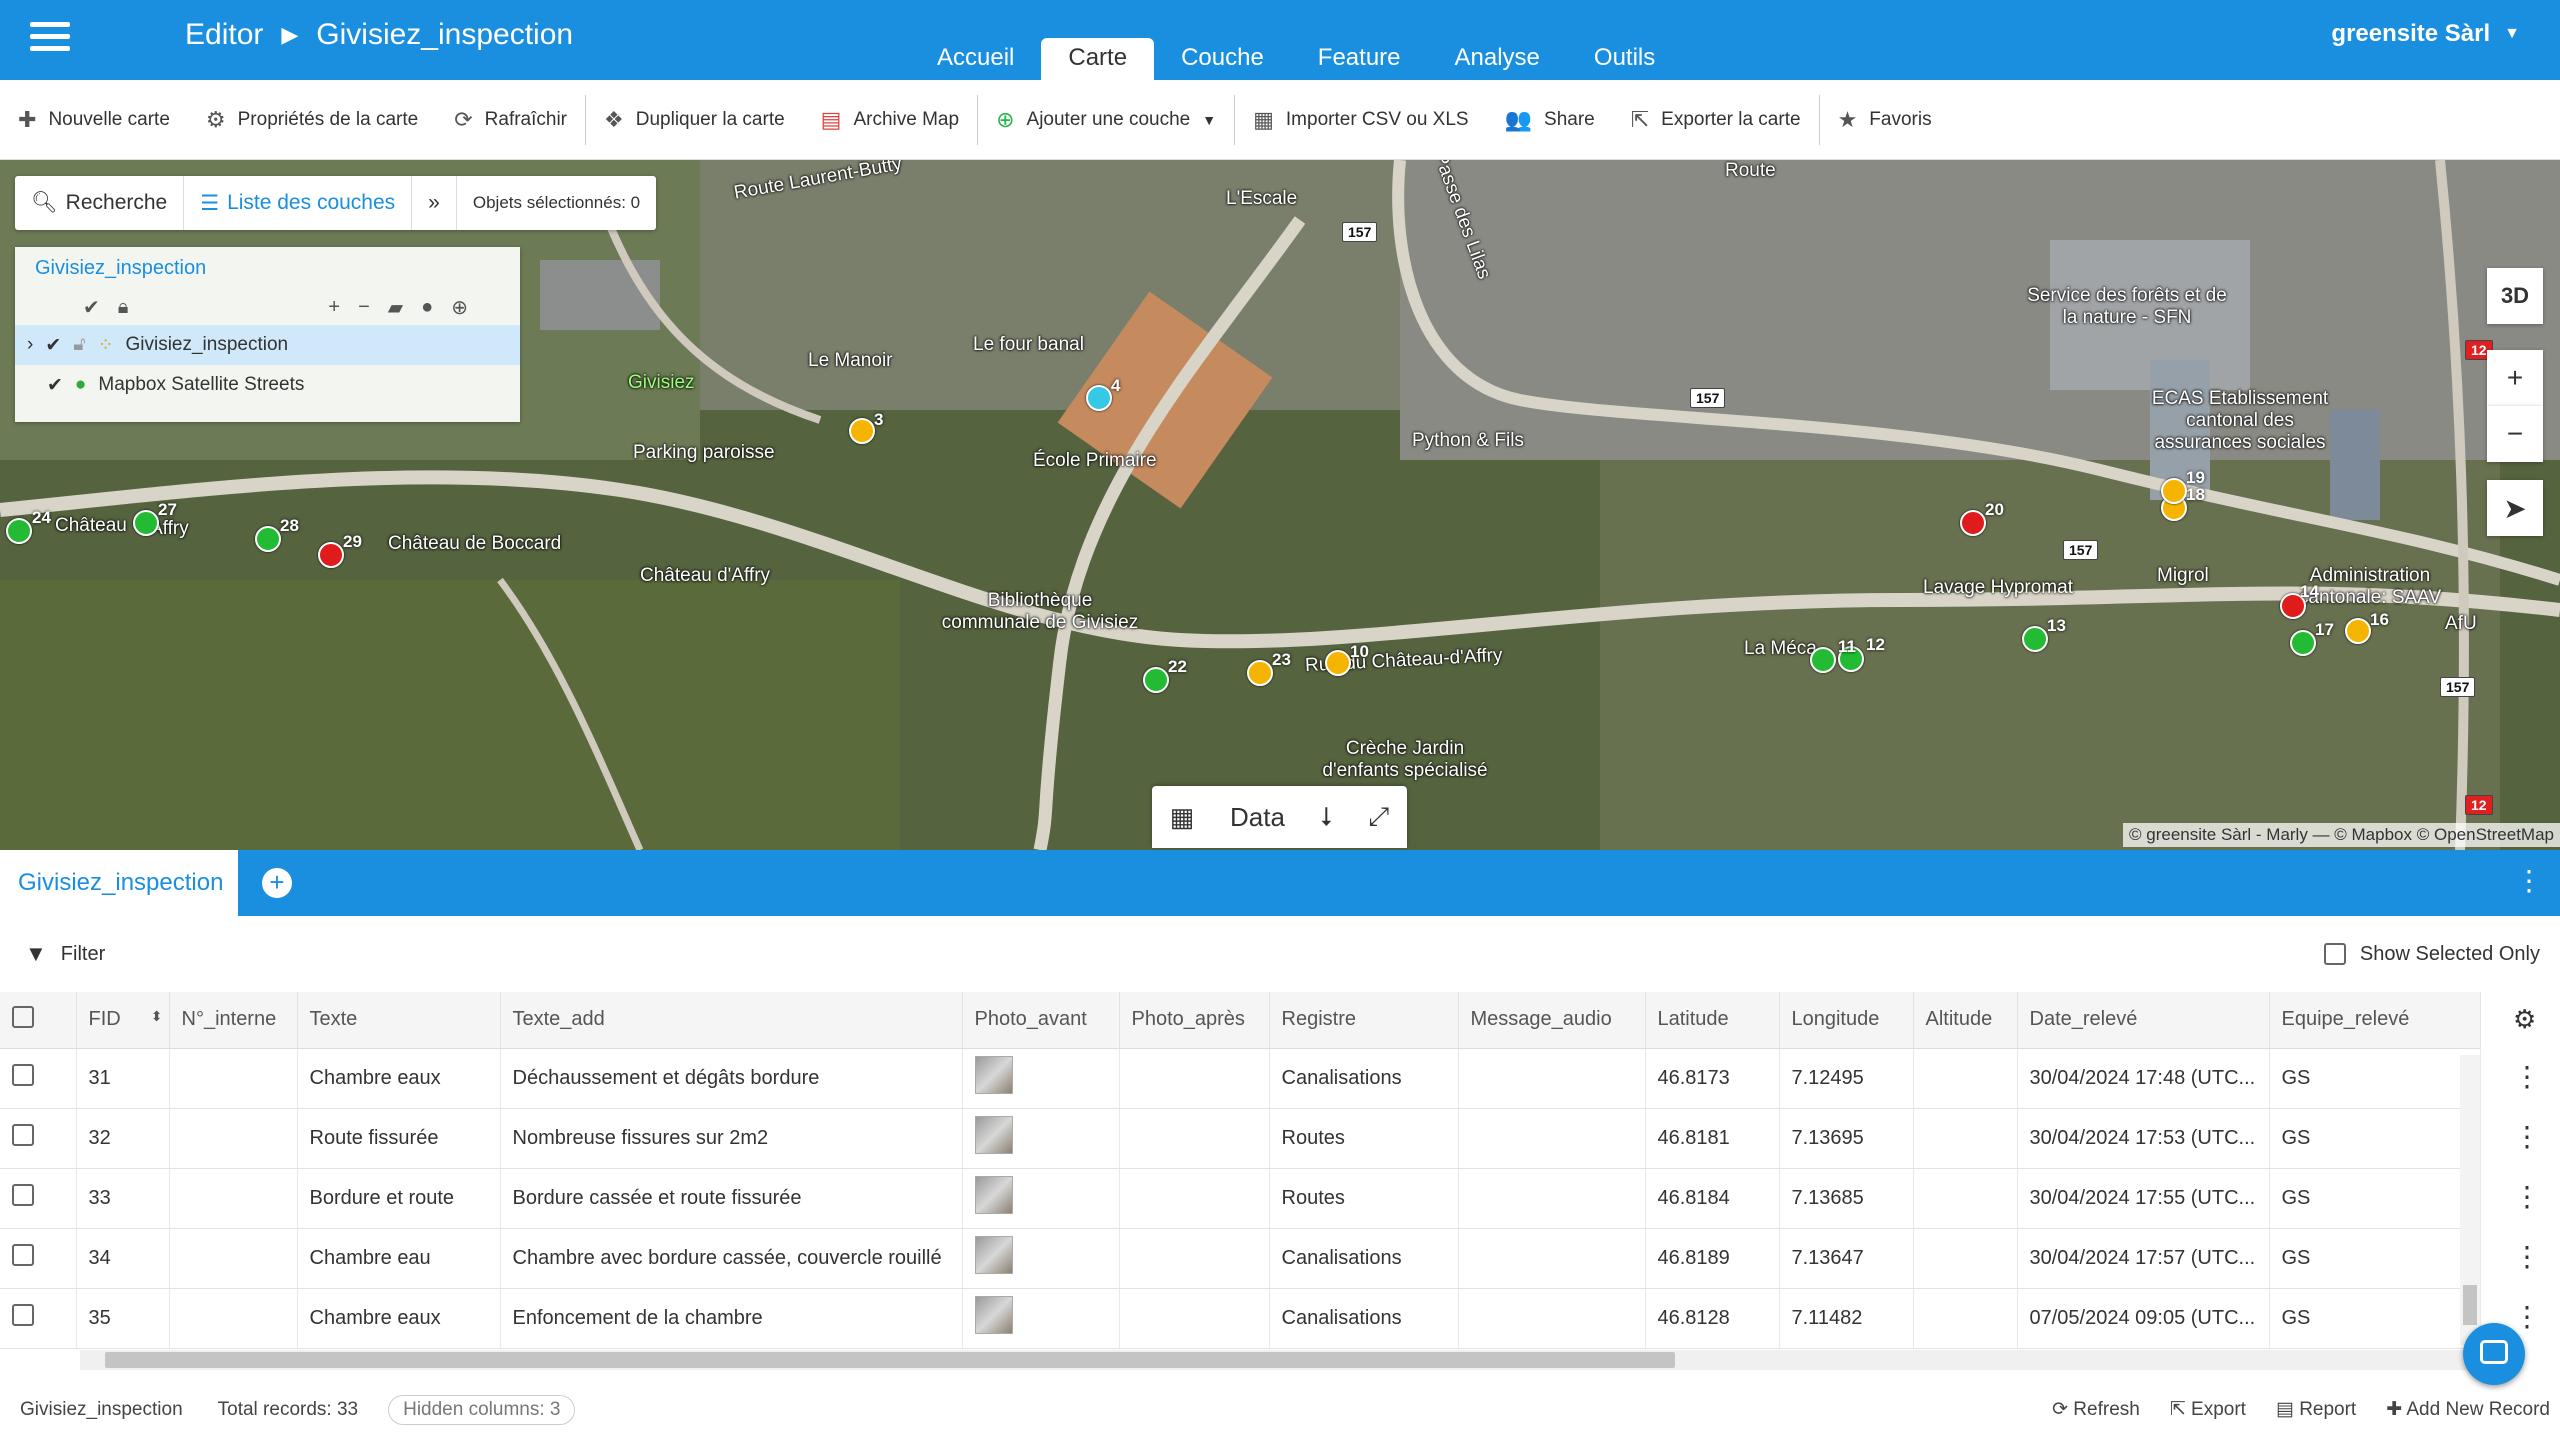  I want to click on minus-icon: −, so click(364, 307).